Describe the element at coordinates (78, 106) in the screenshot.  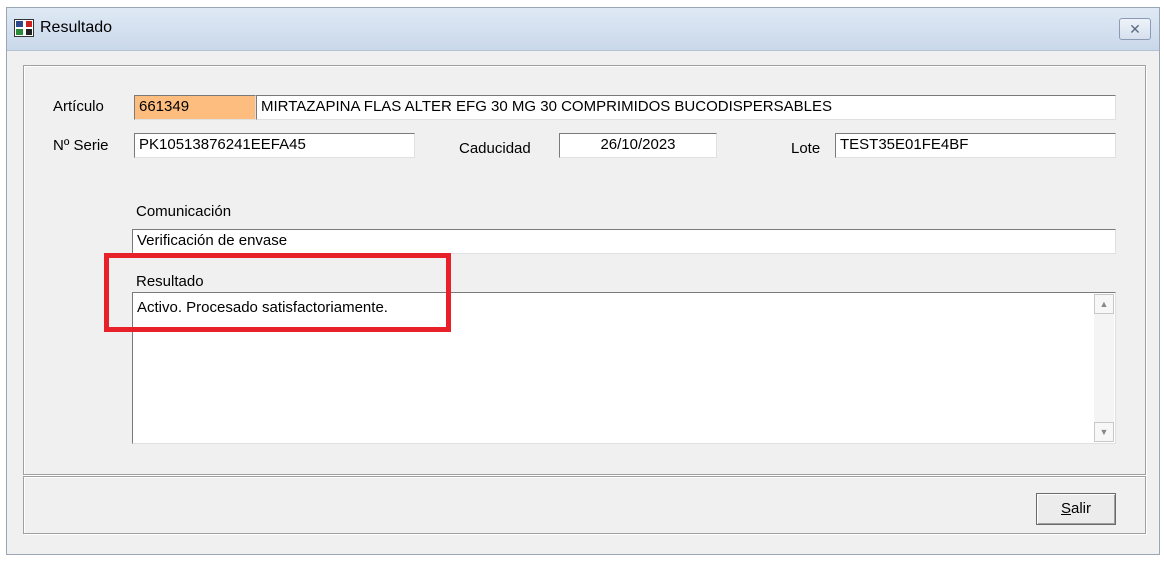
I see `articulo-label: Artículo` at that location.